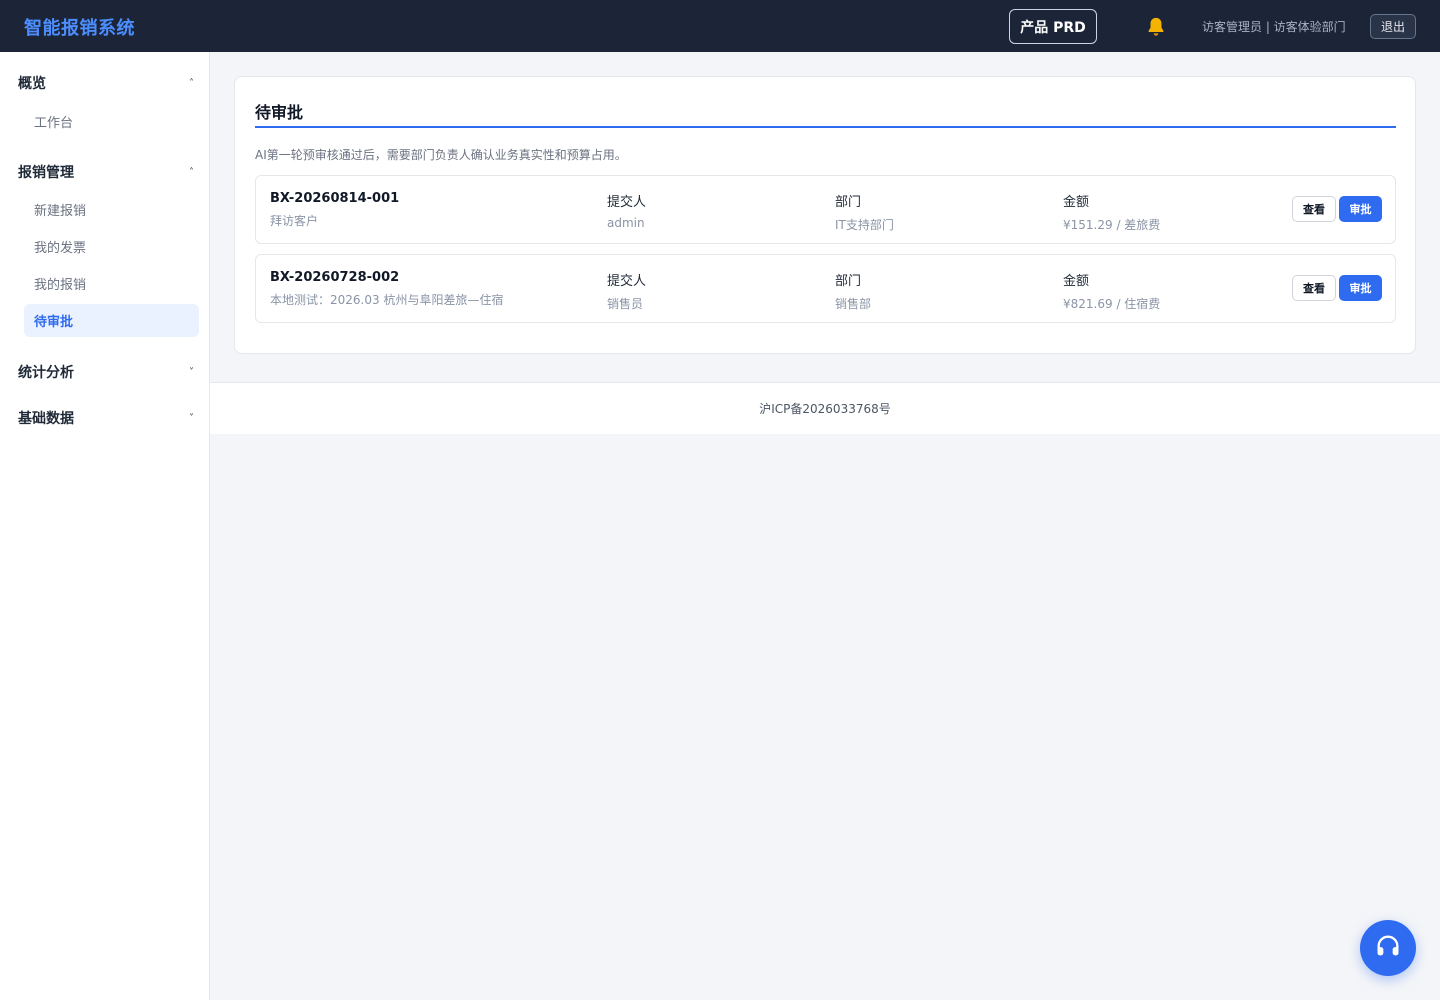 The width and height of the screenshot is (1440, 1000). What do you see at coordinates (334, 210) in the screenshot?
I see `row-id-cell: BX-20260814-001 拜访客户` at bounding box center [334, 210].